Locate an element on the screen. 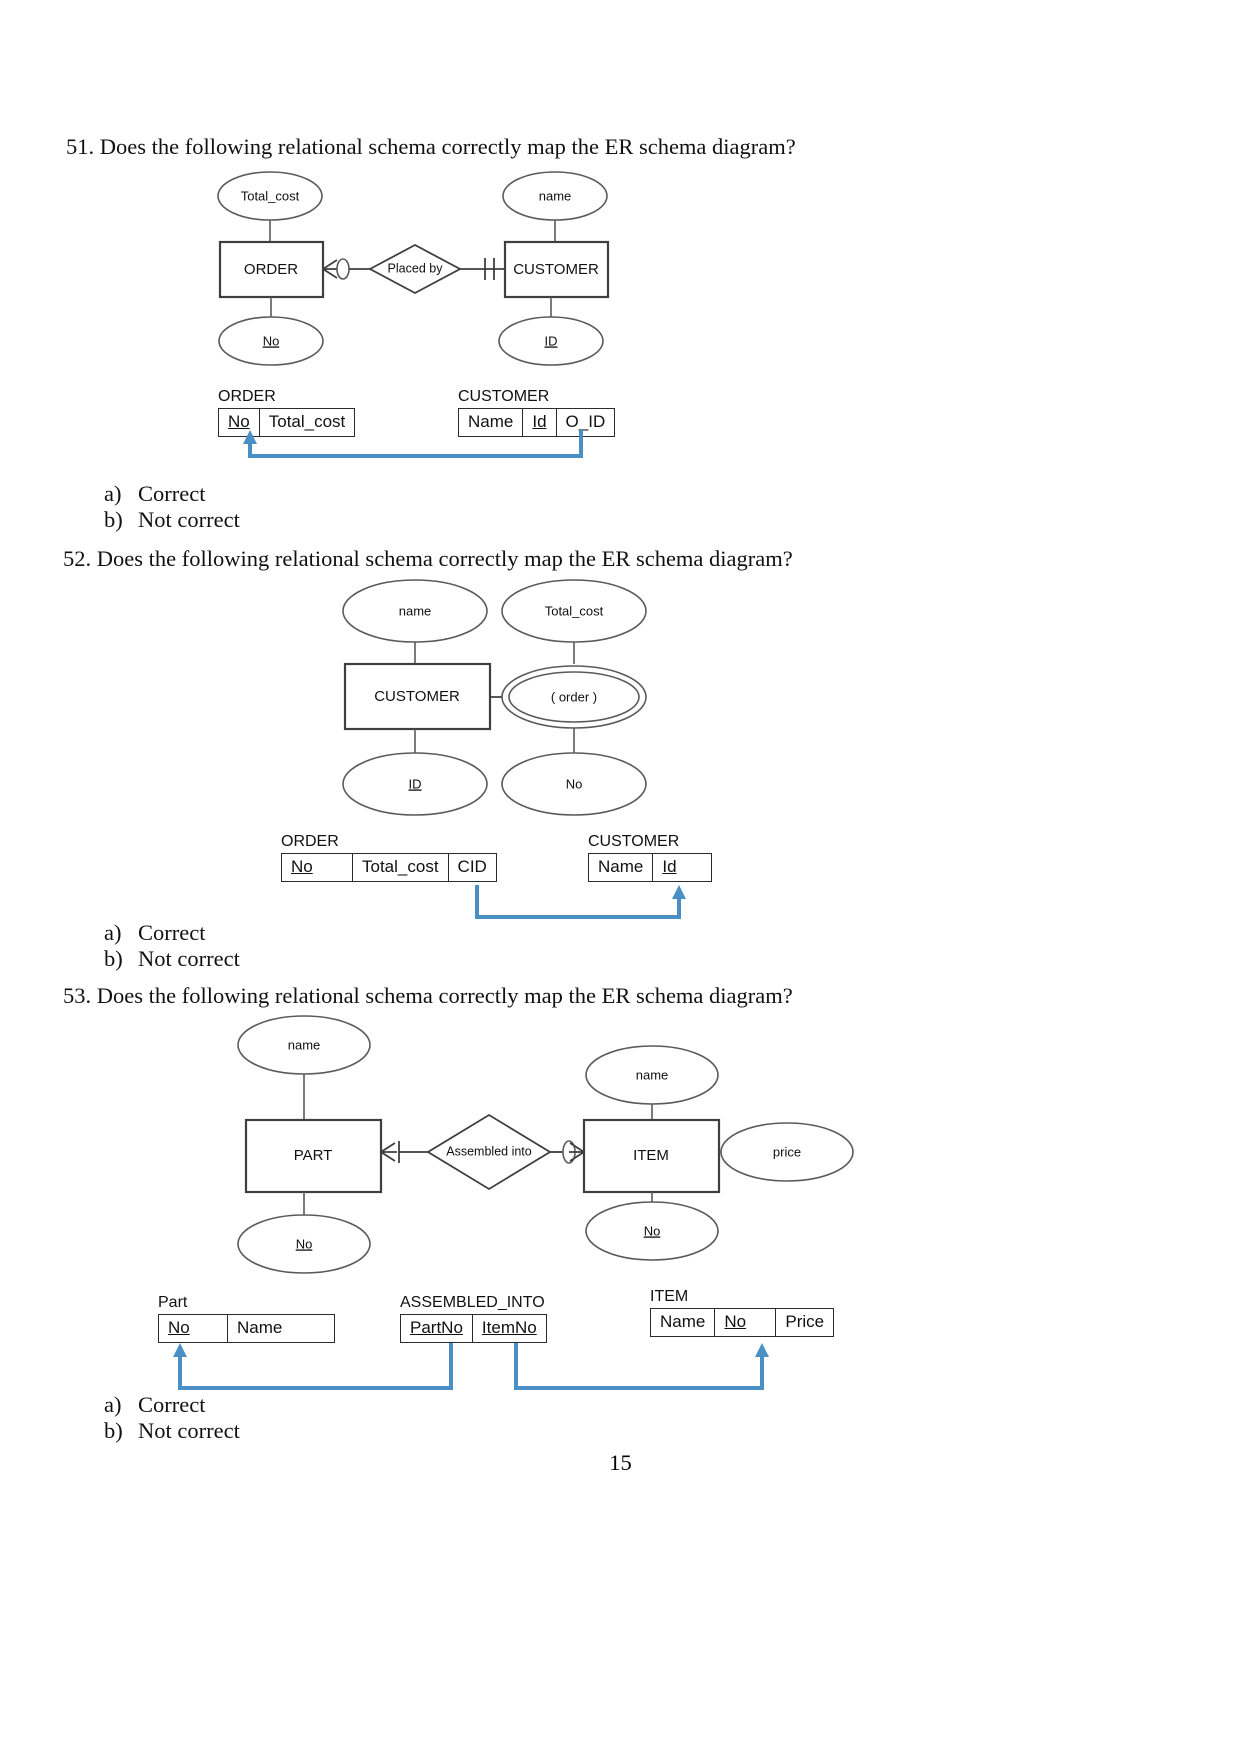 Image resolution: width=1241 pixels, height=1755 pixels. fk-arrow-53-part is located at coordinates (313, 1366).